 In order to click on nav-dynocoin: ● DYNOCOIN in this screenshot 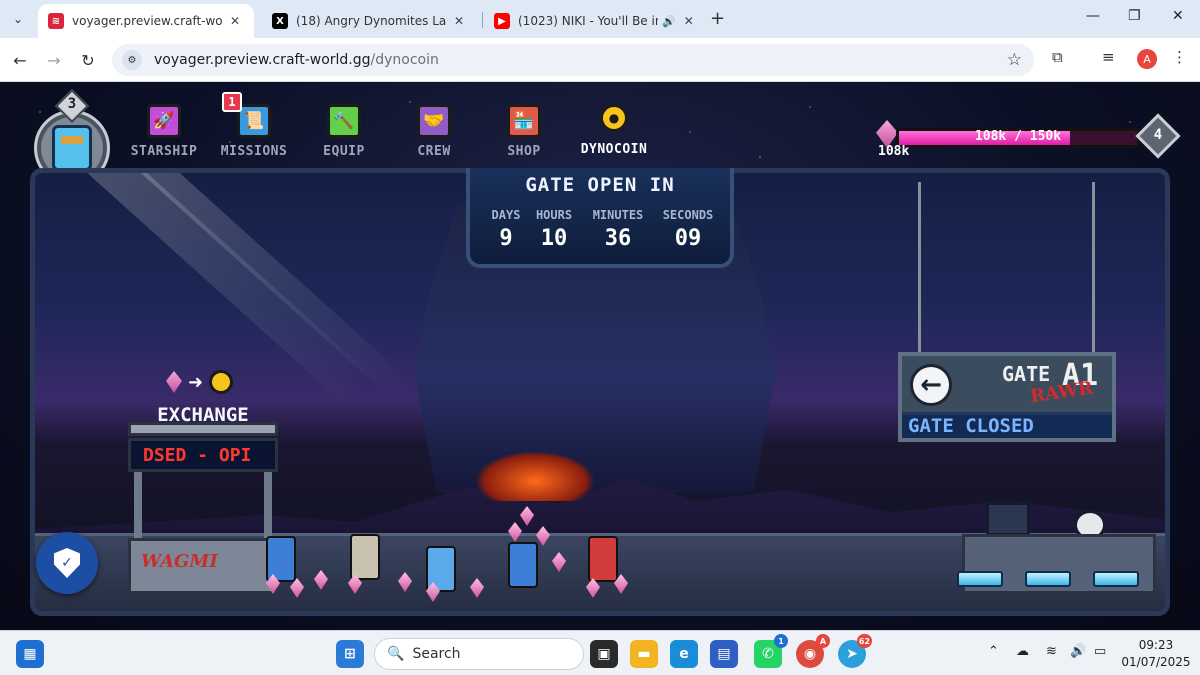, I will do `click(614, 130)`.